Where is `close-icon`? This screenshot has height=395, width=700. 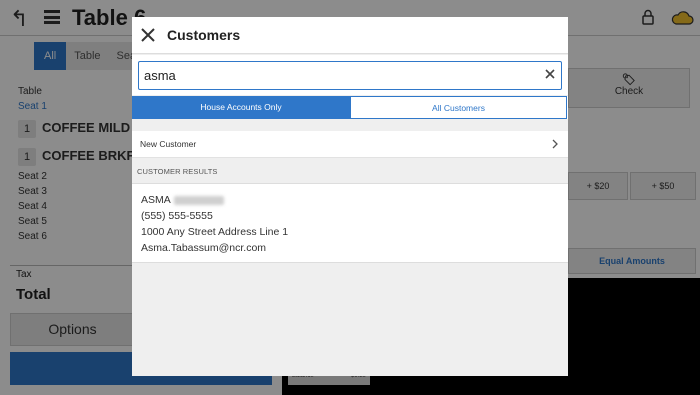
close-icon is located at coordinates (148, 35).